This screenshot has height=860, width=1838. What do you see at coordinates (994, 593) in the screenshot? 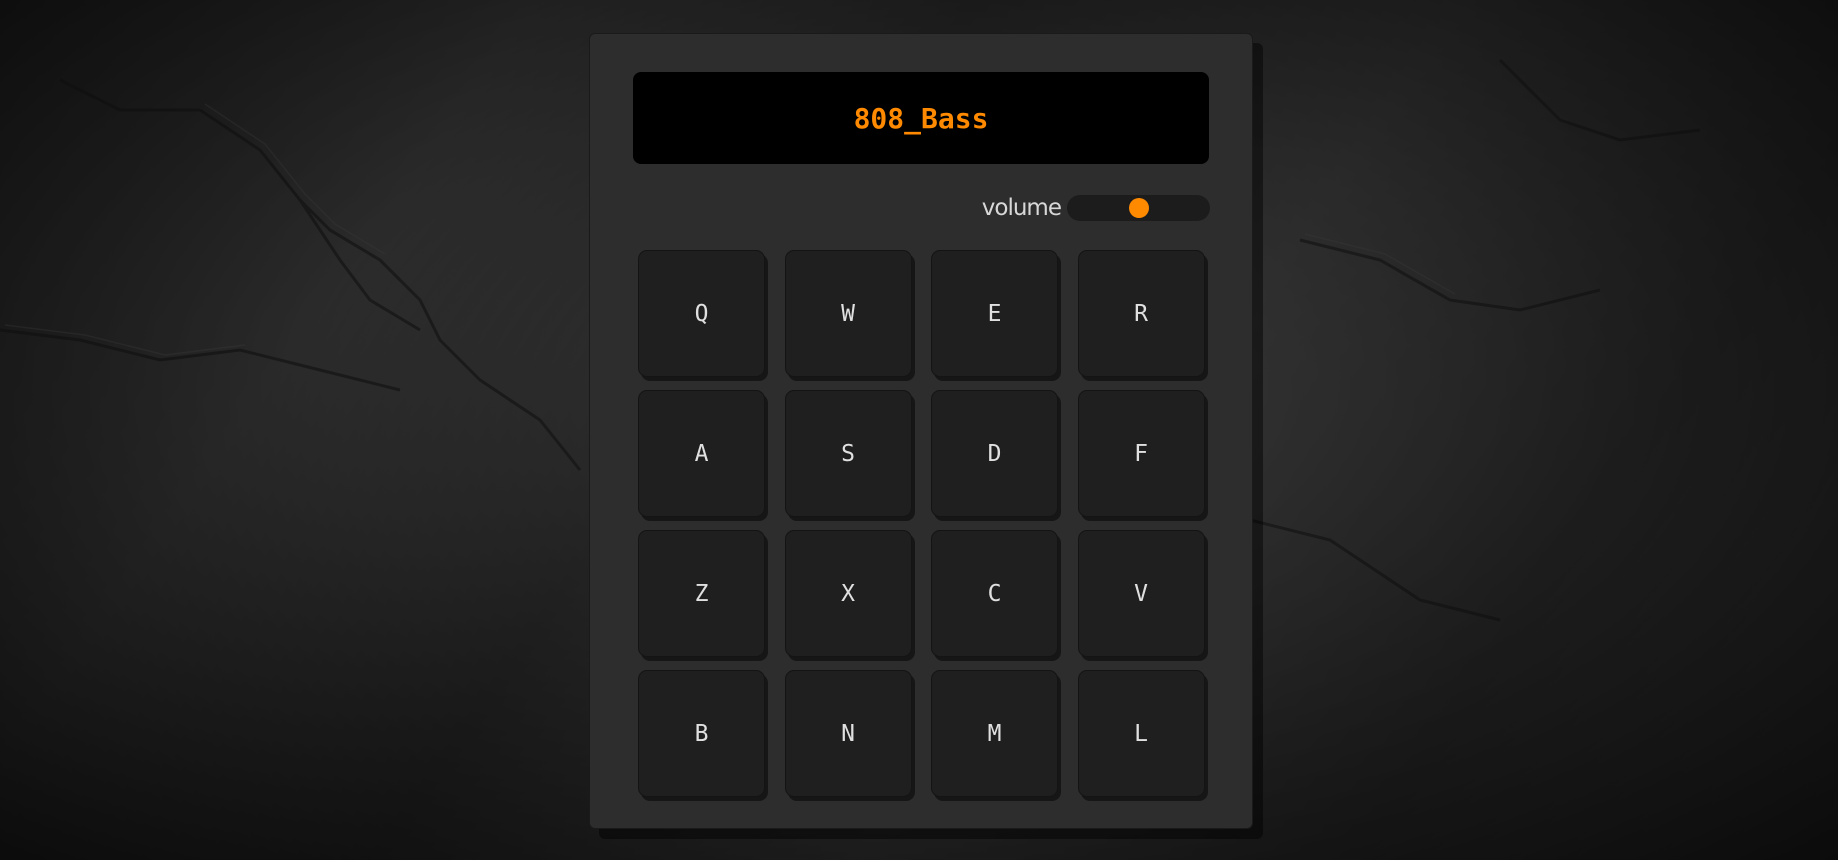
I see `drum-pad-c: C` at bounding box center [994, 593].